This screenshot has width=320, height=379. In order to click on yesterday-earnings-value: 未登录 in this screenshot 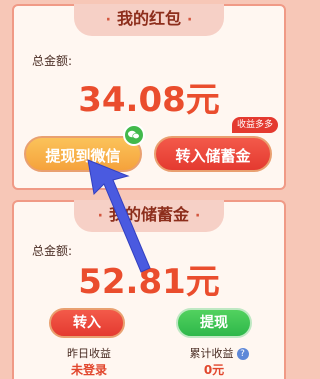, I will do `click(88, 370)`.